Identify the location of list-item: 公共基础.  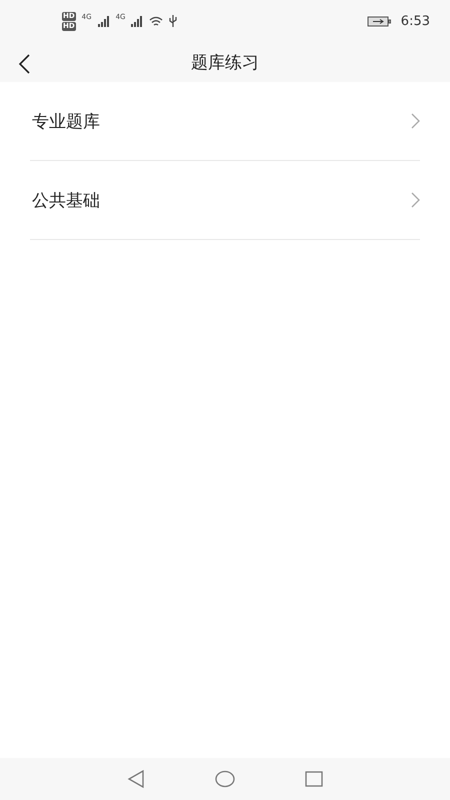
(225, 200).